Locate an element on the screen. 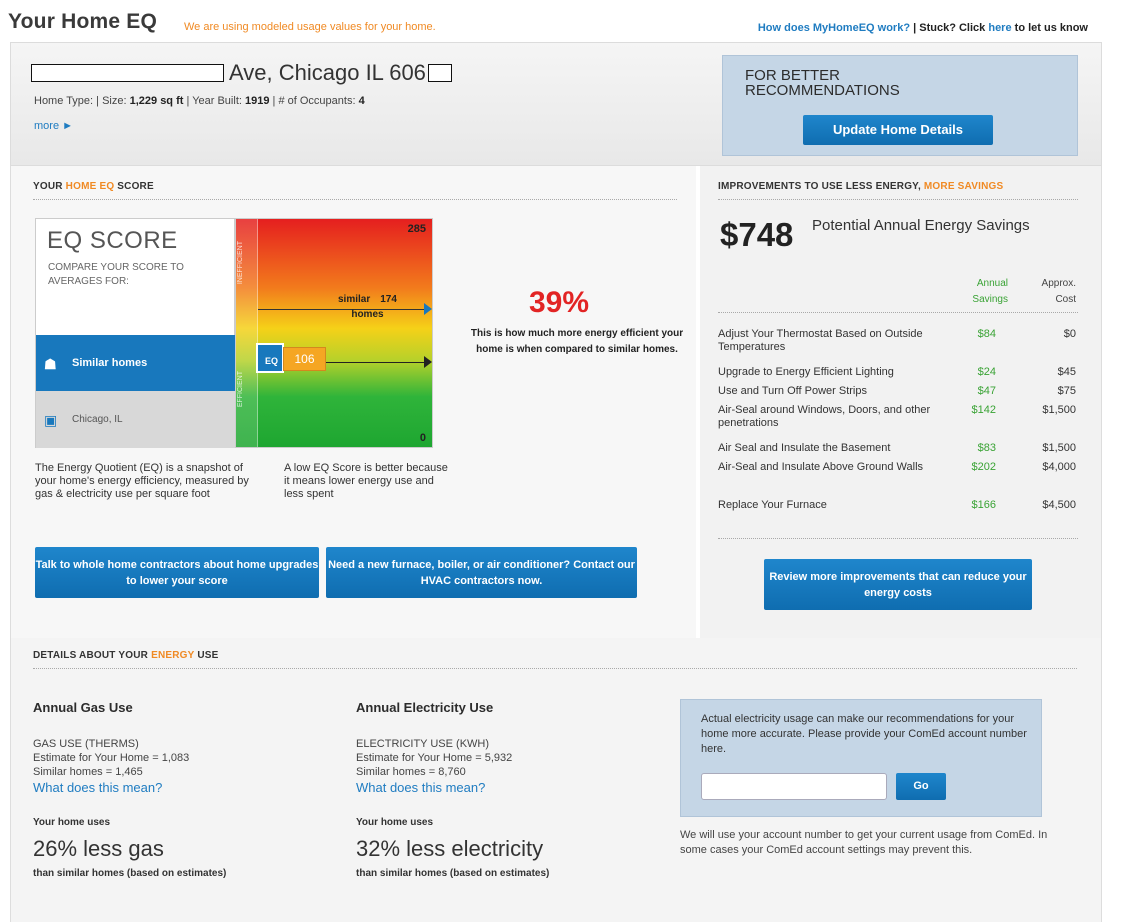 Image resolution: width=1126 pixels, height=922 pixels. improvement-name: Upgrade to Energy Efficient Lighting is located at coordinates (806, 372).